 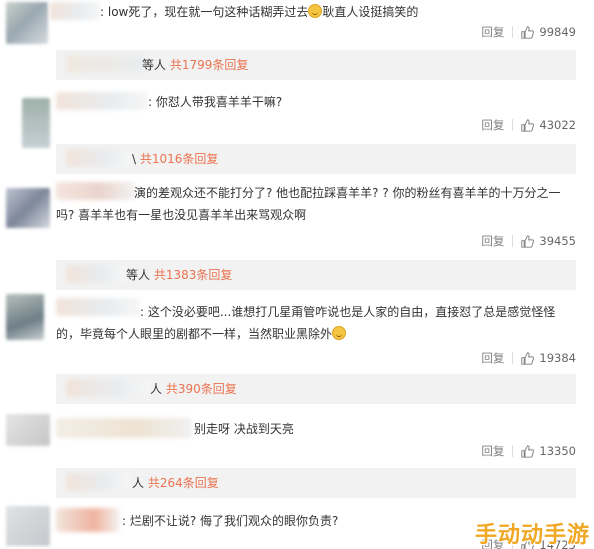 I want to click on reply-count-link: 共1016条回复, so click(x=179, y=159).